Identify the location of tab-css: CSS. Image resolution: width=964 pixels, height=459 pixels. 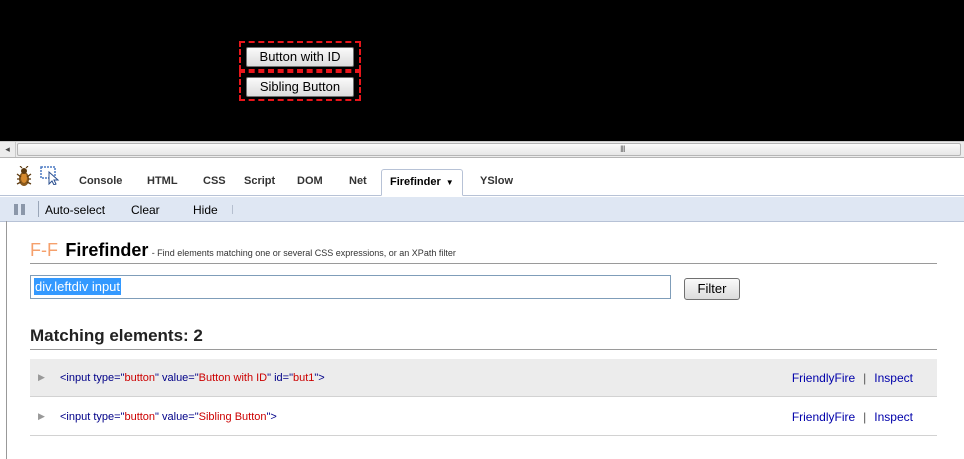
(214, 181).